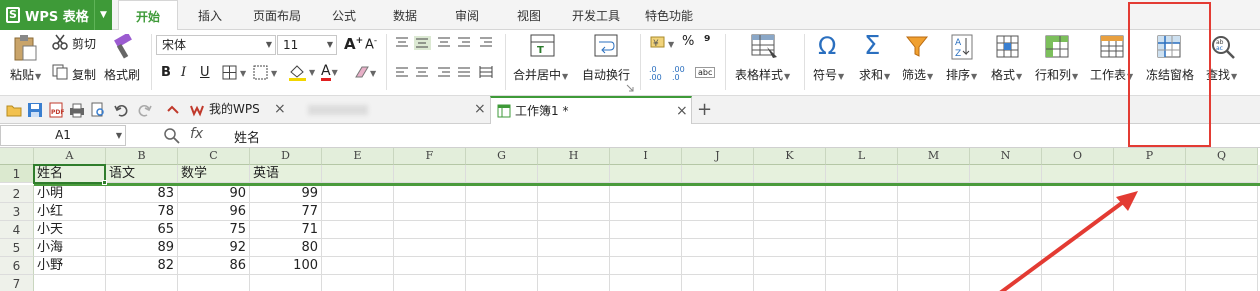 This screenshot has width=1260, height=291. I want to click on cell-g7, so click(502, 283).